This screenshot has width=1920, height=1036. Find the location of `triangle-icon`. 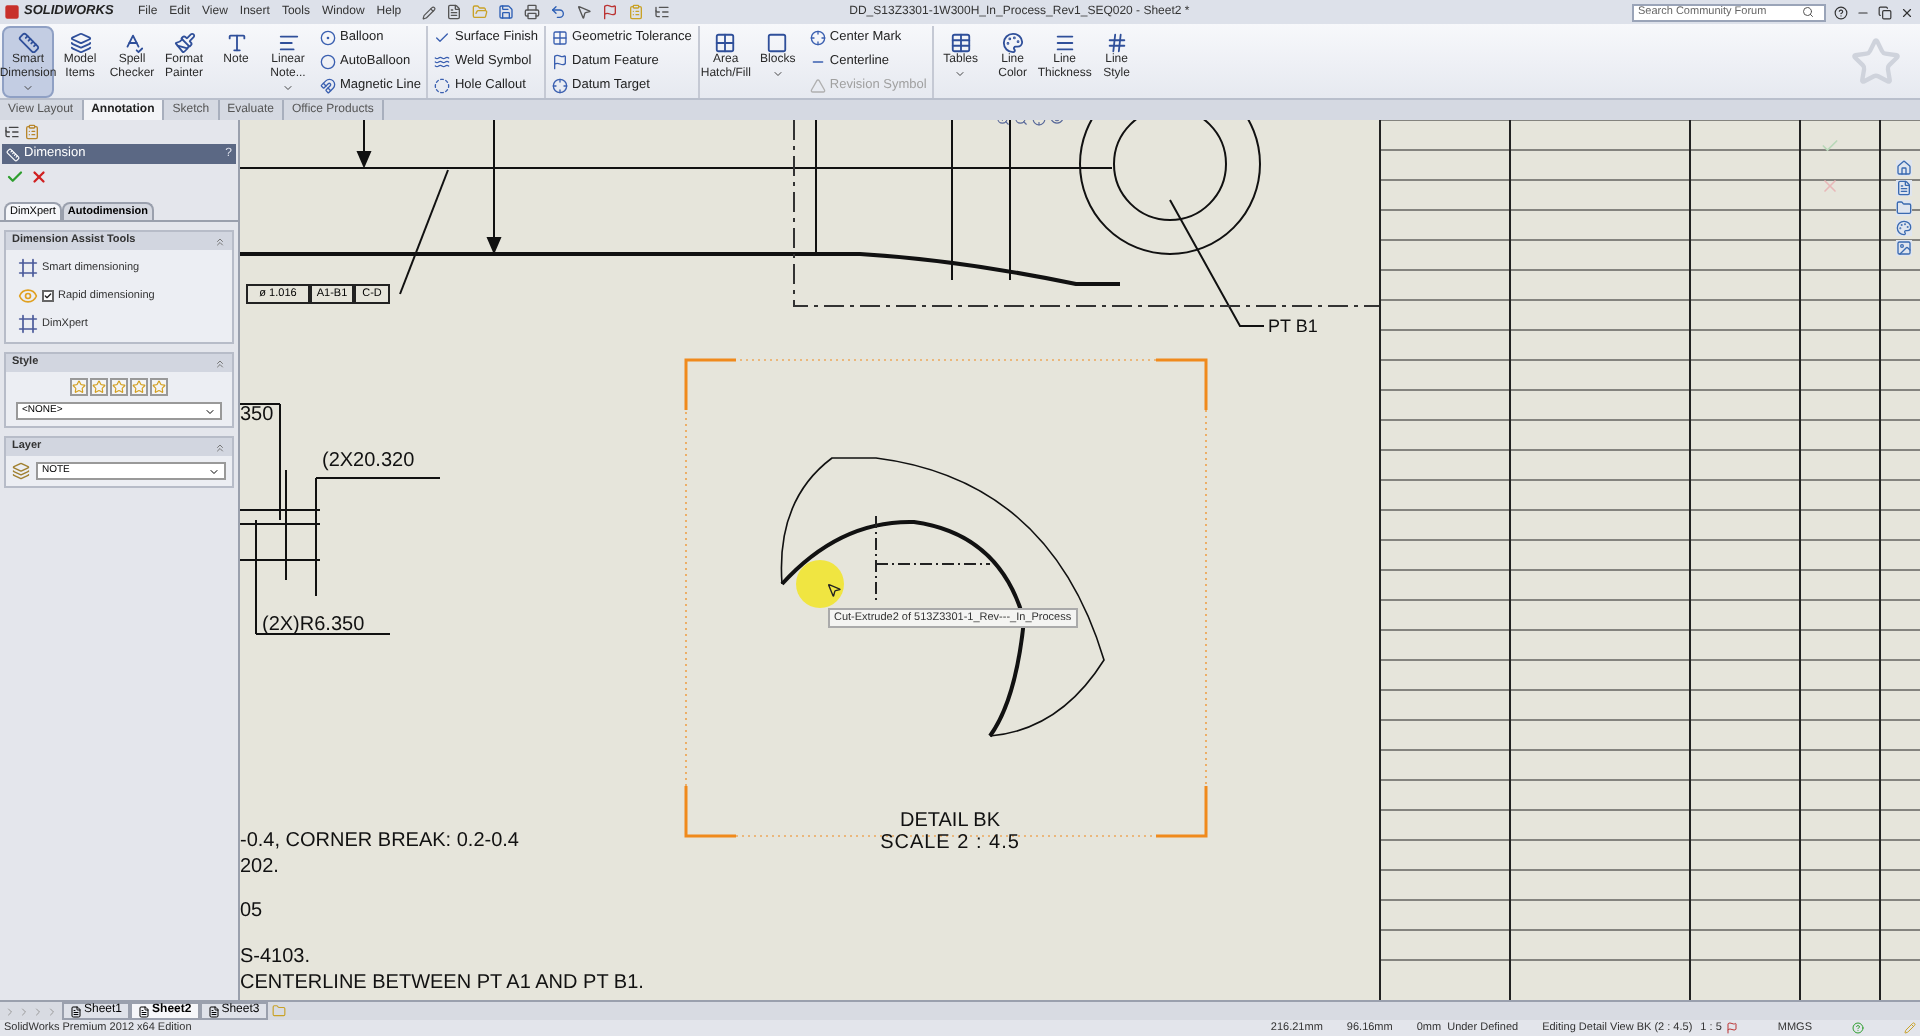

triangle-icon is located at coordinates (817, 85).